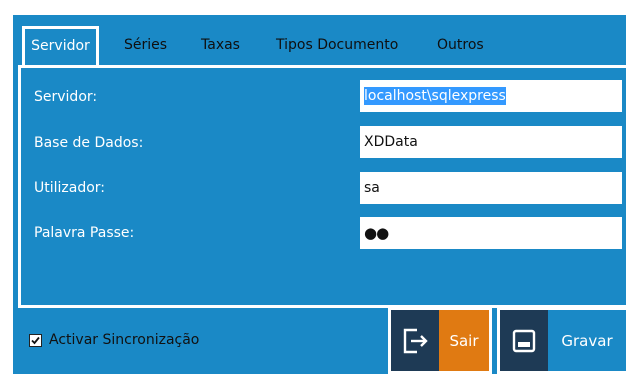  What do you see at coordinates (491, 142) in the screenshot?
I see `base-dados-input: XDData` at bounding box center [491, 142].